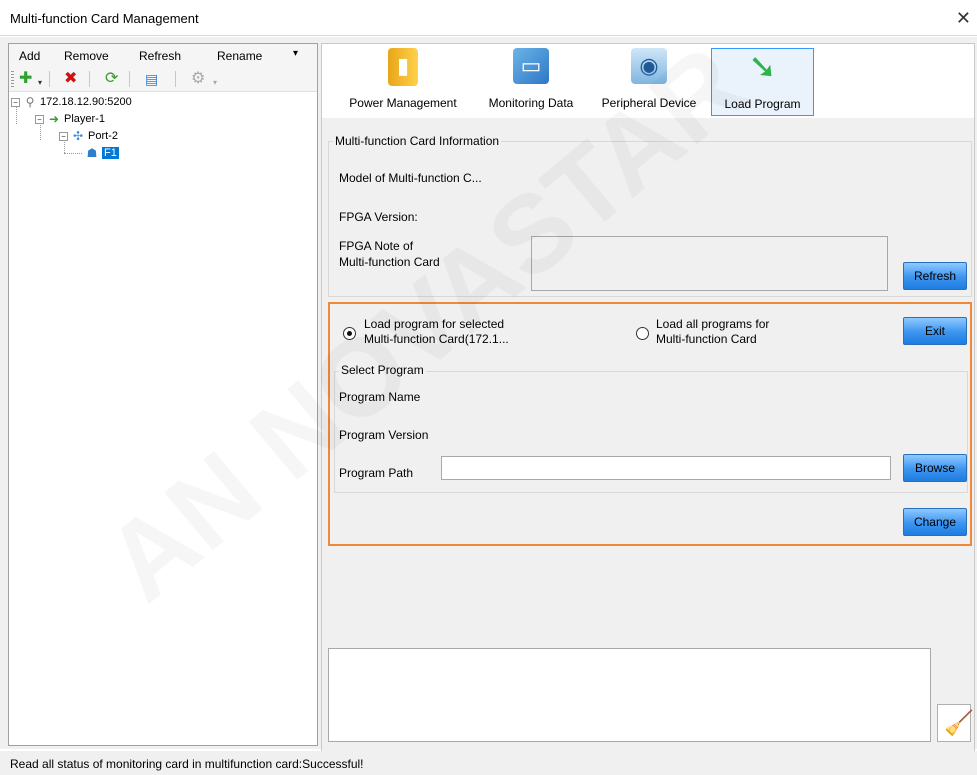  I want to click on tree-node-player: − ➜ Player-1, so click(70, 119).